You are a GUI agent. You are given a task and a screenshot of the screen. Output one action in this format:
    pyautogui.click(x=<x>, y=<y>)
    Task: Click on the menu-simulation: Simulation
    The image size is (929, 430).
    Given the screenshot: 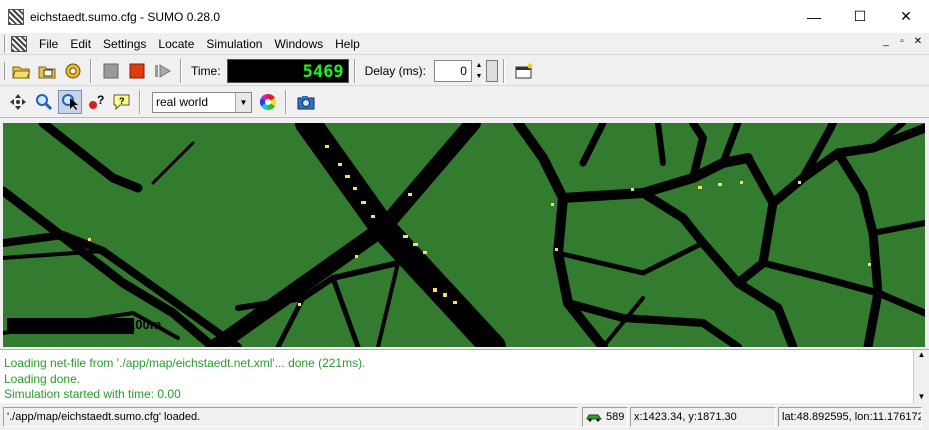 What is the action you would take?
    pyautogui.click(x=234, y=44)
    